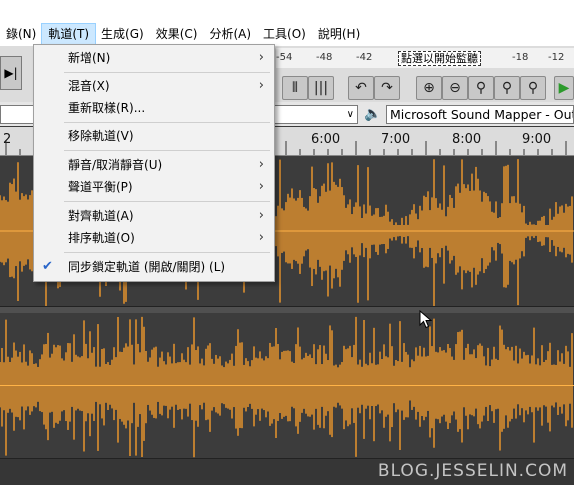 This screenshot has width=574, height=485. Describe the element at coordinates (339, 34) in the screenshot. I see `menu-help: 說明(H)` at that location.